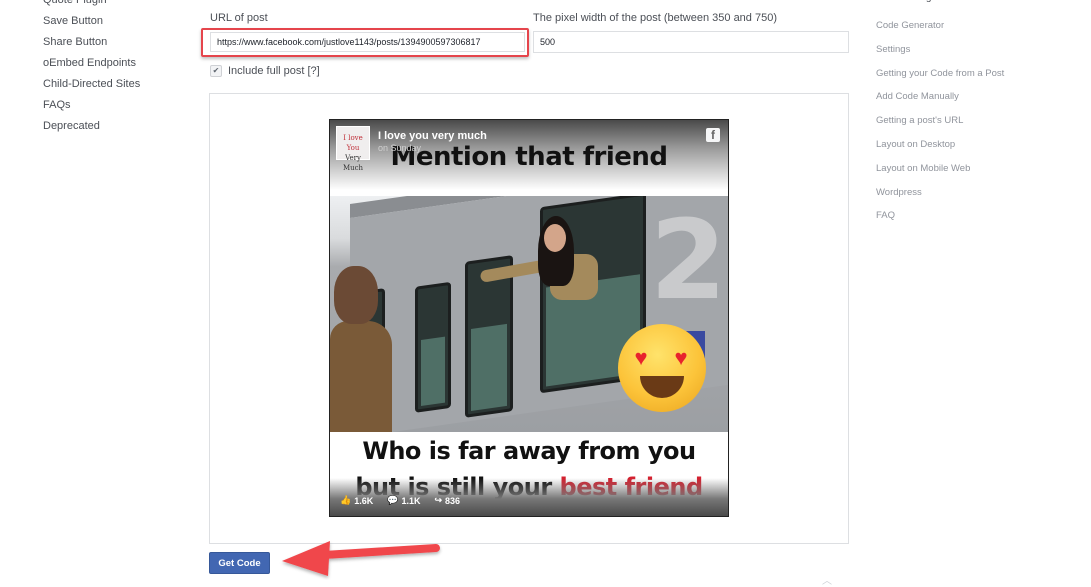 This screenshot has width=1091, height=587. I want to click on include-full-post-checkbox: ✔, so click(216, 71).